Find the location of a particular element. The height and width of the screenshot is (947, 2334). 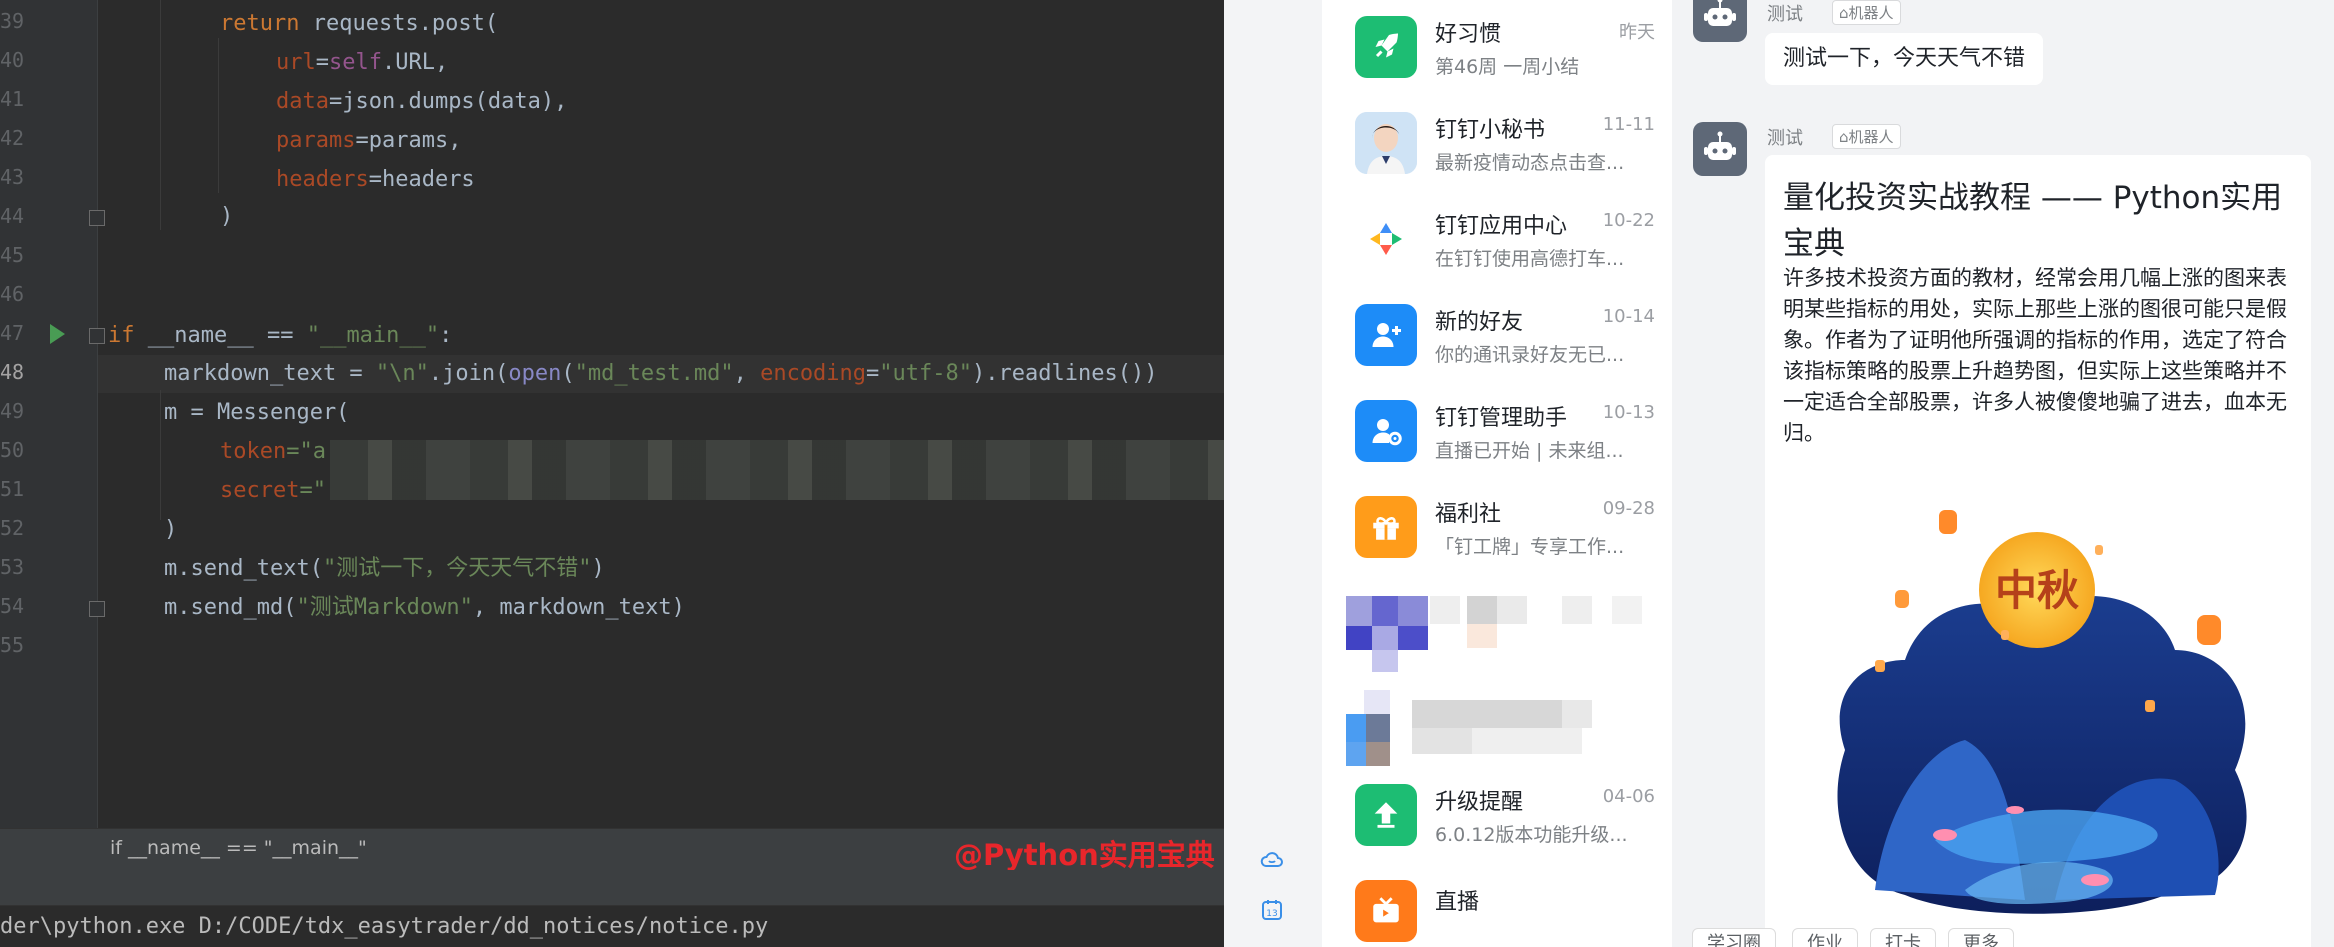

line-number: 40 is located at coordinates (12, 60).